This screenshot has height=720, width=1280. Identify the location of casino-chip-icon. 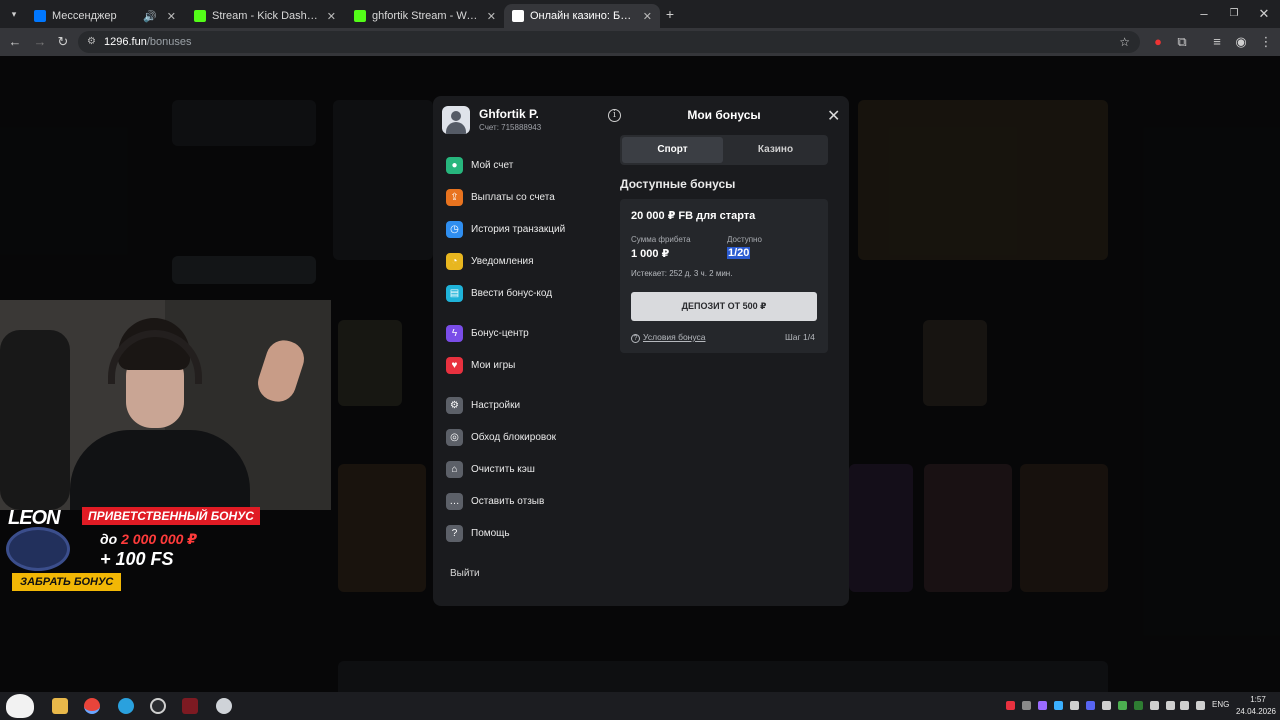
(38, 549).